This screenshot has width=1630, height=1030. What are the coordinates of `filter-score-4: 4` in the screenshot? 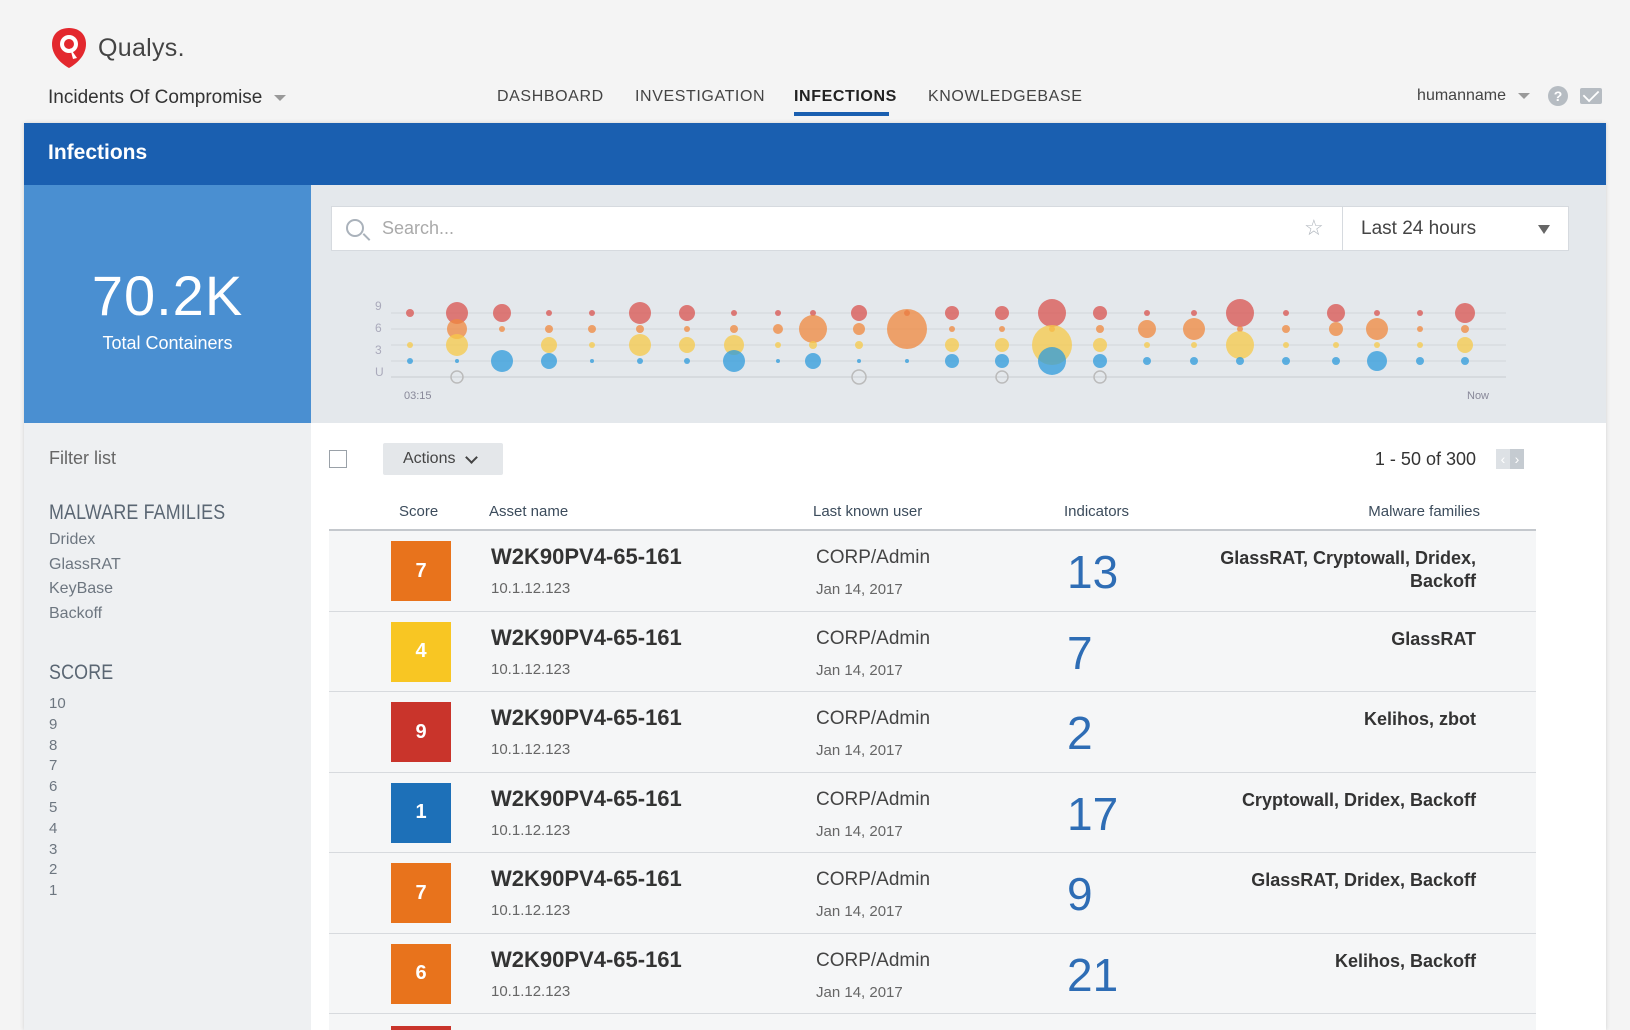 It's located at (57, 830).